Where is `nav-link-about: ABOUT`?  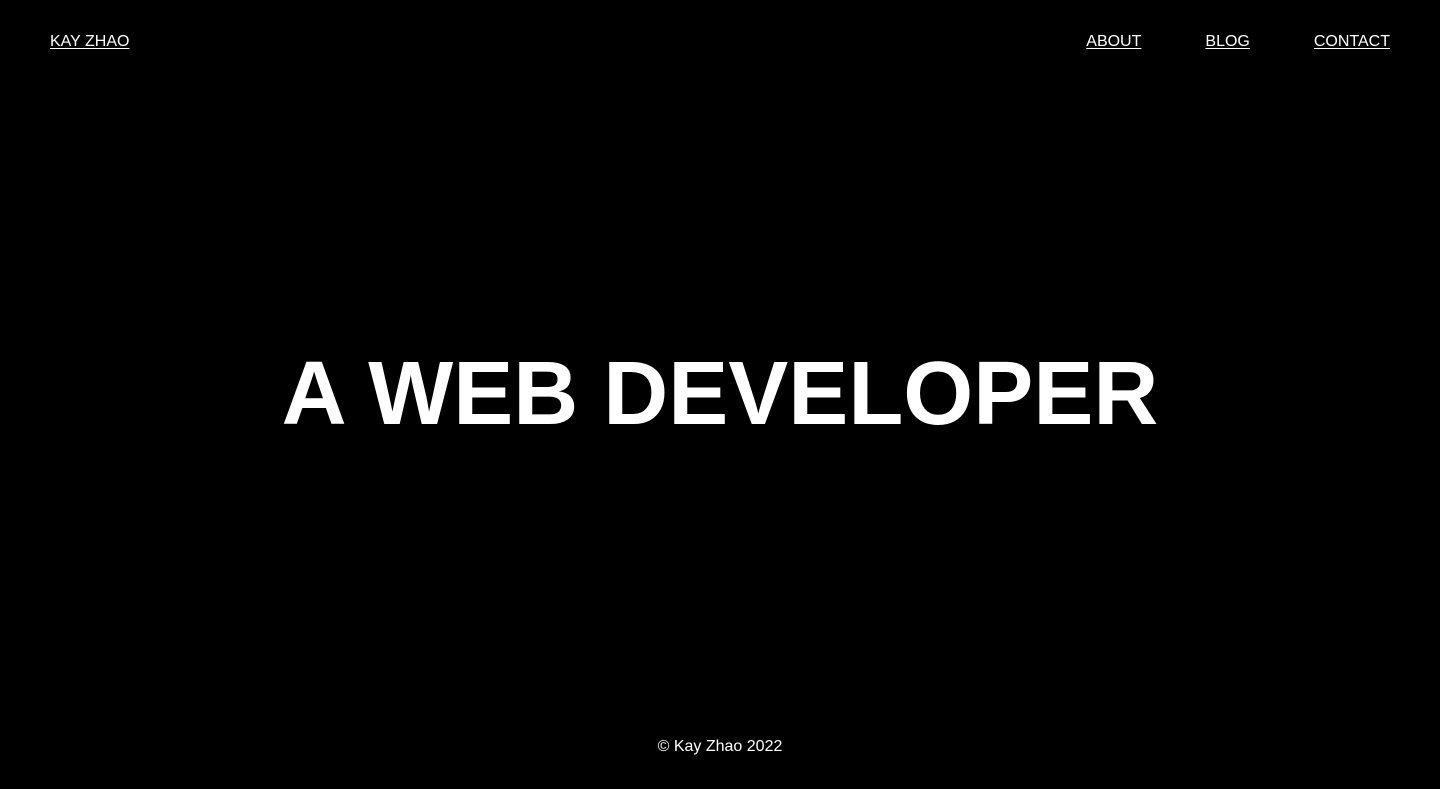
nav-link-about: ABOUT is located at coordinates (1113, 42).